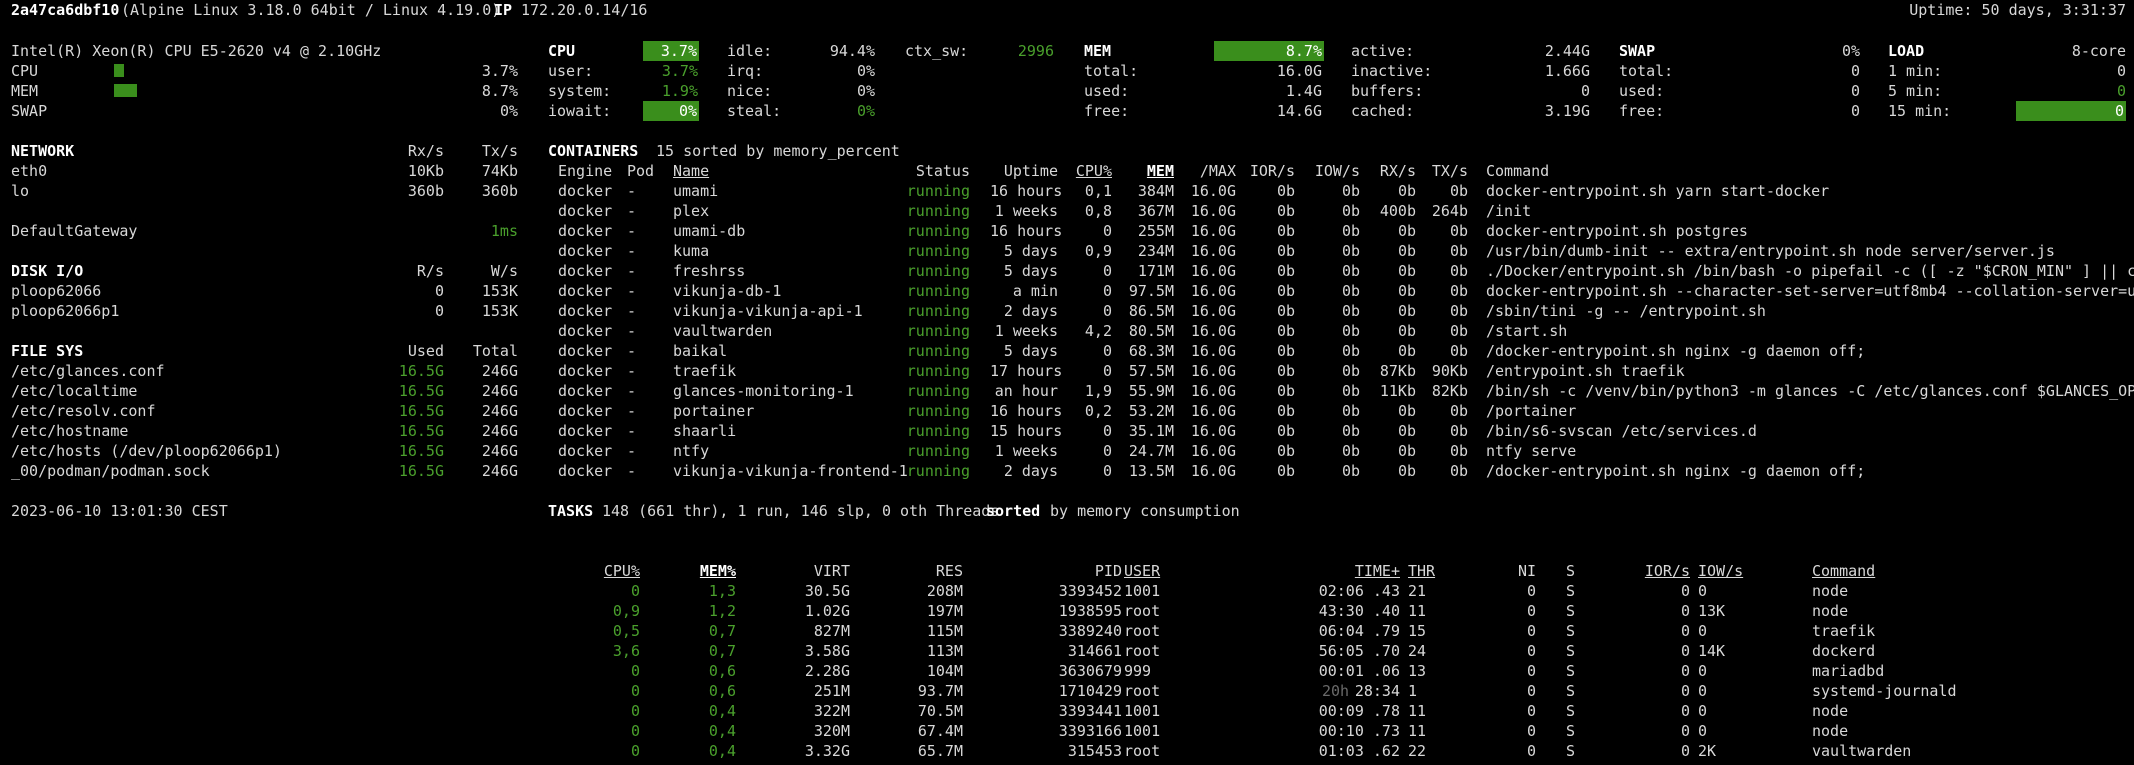 Image resolution: width=2134 pixels, height=765 pixels. I want to click on containers-subtitle: 15 sorted by memory_percent, so click(778, 151).